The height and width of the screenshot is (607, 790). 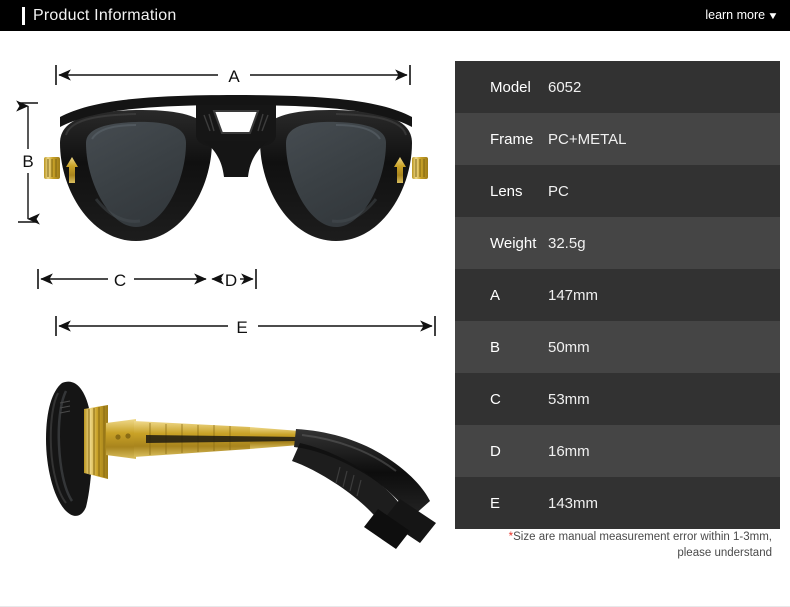 I want to click on gold-endpiece, so click(x=96, y=442).